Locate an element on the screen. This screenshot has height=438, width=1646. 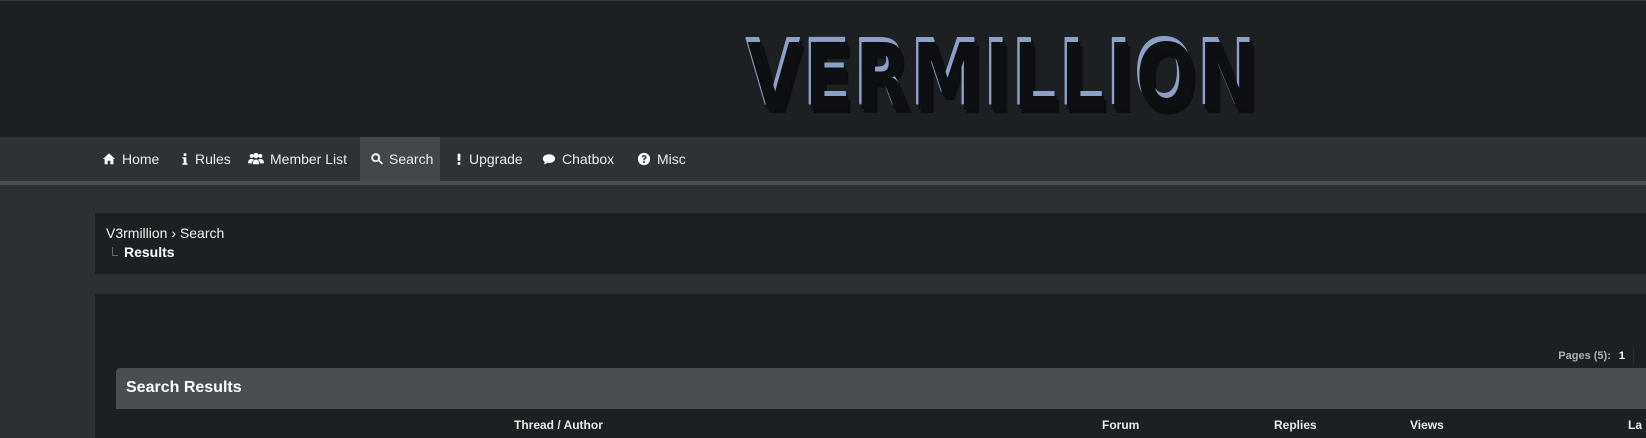
nav-item-misc: Misc is located at coordinates (661, 159).